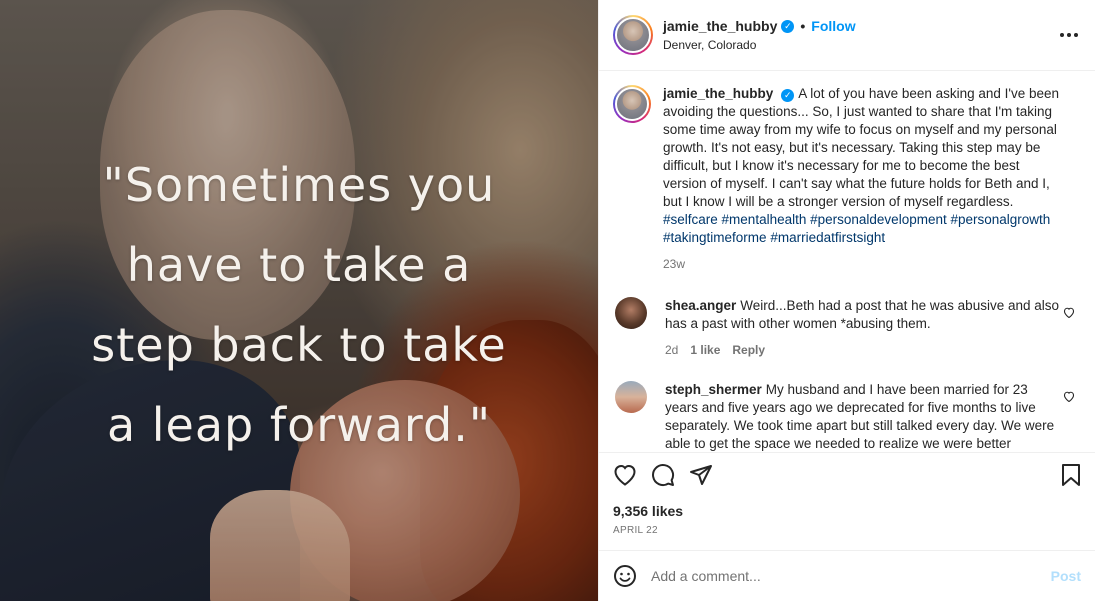 The height and width of the screenshot is (601, 1095). Describe the element at coordinates (663, 475) in the screenshot. I see `comment-bubble-icon` at that location.